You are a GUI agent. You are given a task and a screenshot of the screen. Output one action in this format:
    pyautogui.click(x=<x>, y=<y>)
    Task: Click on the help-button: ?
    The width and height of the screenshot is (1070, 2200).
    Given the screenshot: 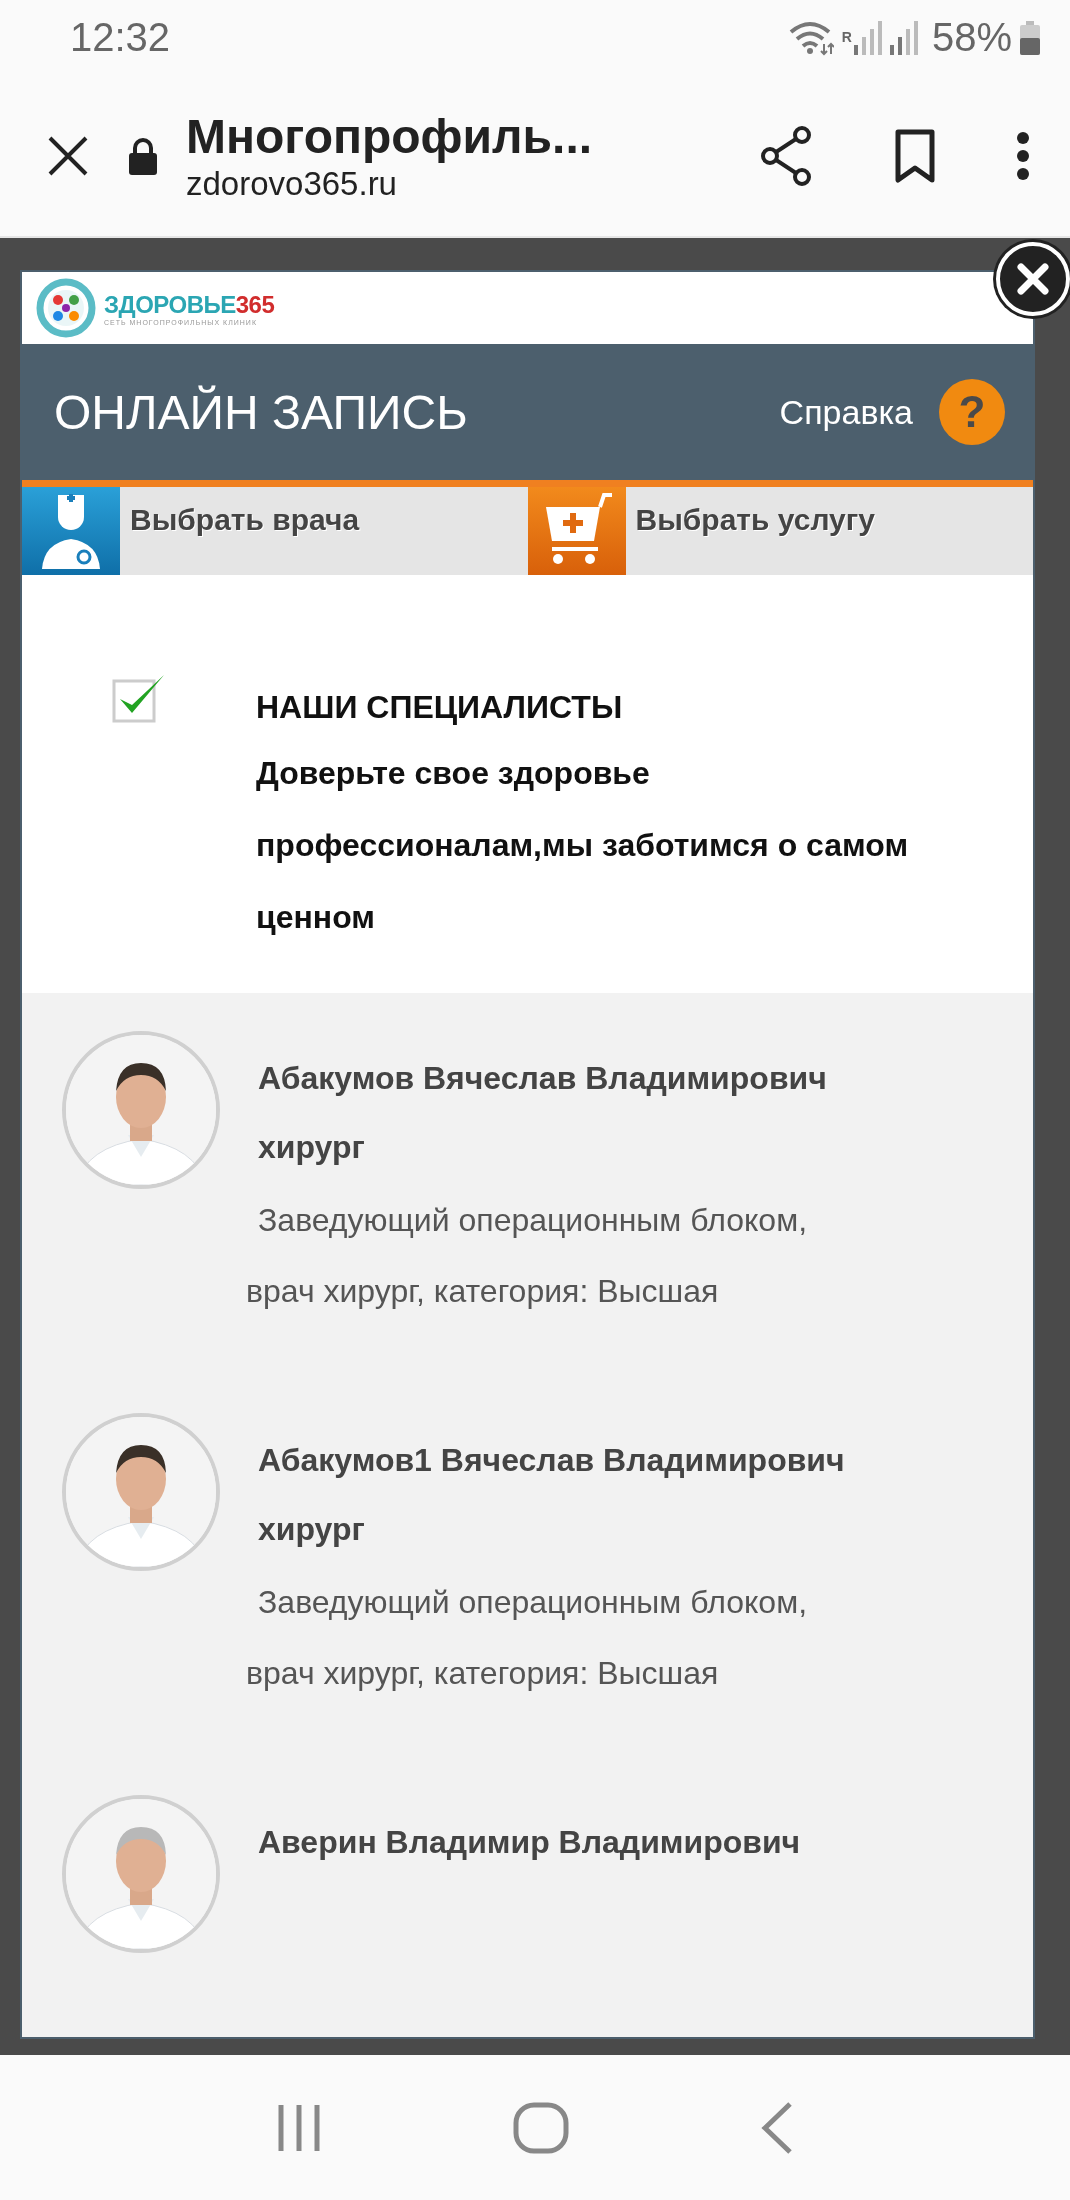 What is the action you would take?
    pyautogui.click(x=972, y=412)
    